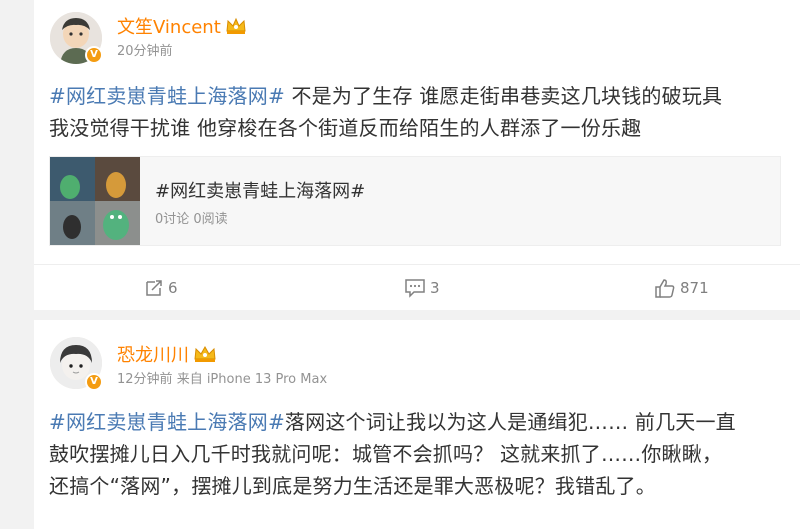 This screenshot has width=800, height=529. I want to click on post-text-line: 鼓吹摆摊儿日入几千时我就问呢：城管不会抓吗？ 这就来抓了……你瞅瞅，, so click(386, 454).